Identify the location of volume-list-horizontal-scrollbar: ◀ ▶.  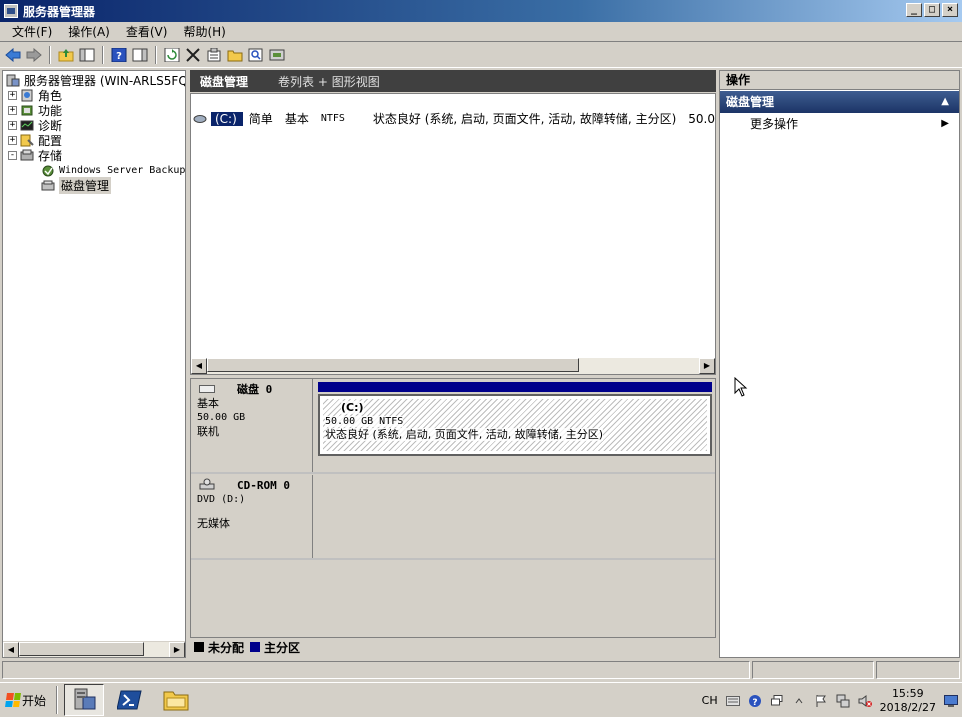
(453, 366).